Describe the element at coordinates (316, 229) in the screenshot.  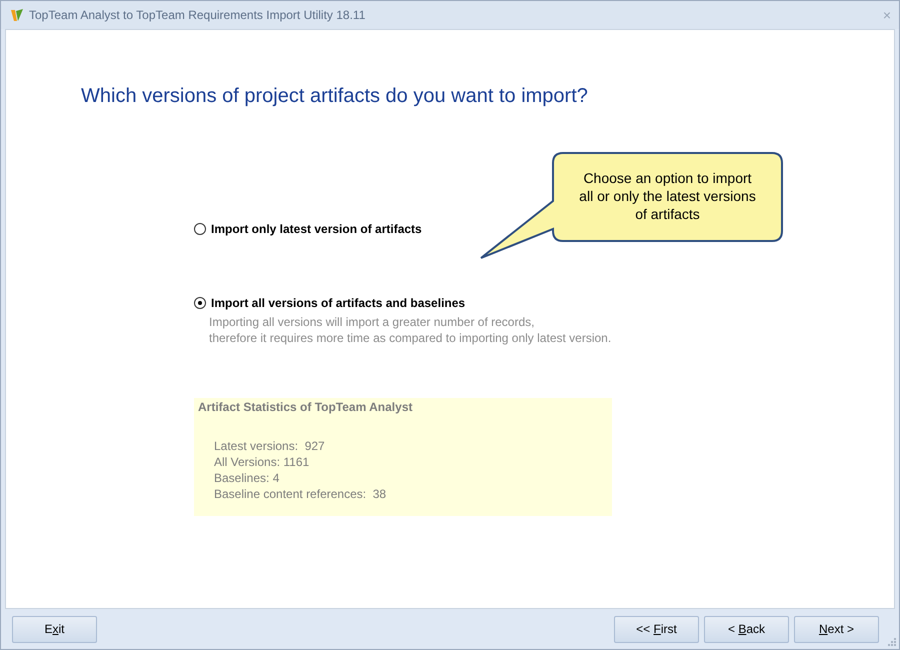
I see `option-label: Import only latest version of artifacts` at that location.